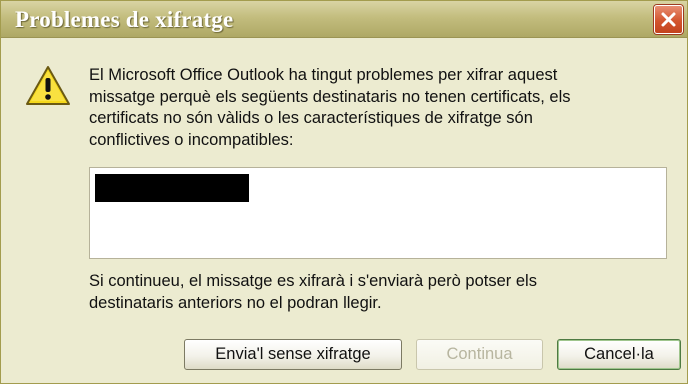 The width and height of the screenshot is (688, 384). I want to click on close-button, so click(668, 19).